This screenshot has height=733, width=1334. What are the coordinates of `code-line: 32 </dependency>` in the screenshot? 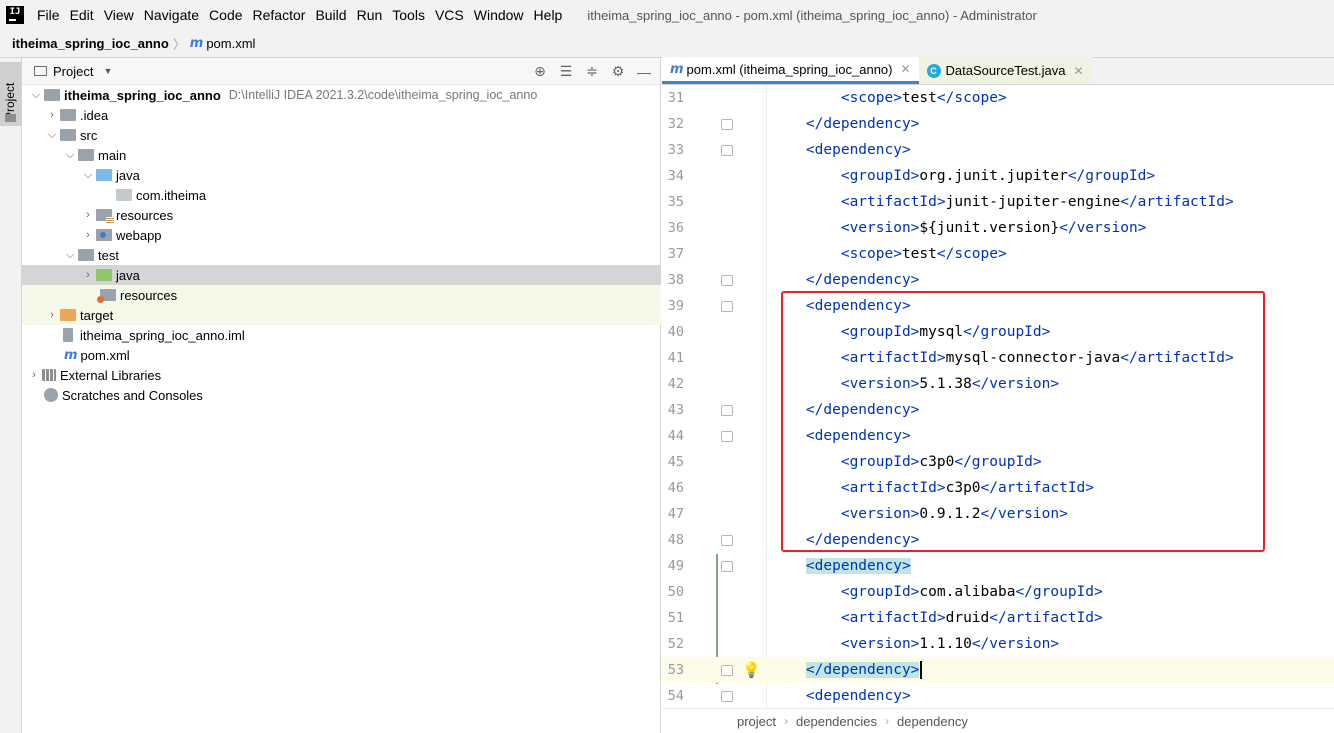 It's located at (998, 124).